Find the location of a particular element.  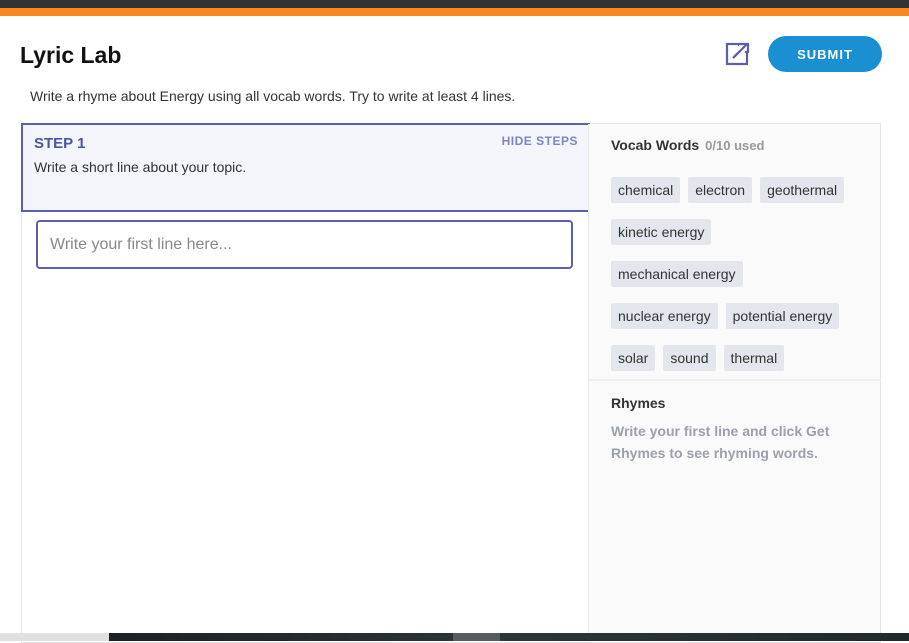

divider is located at coordinates (735, 380).